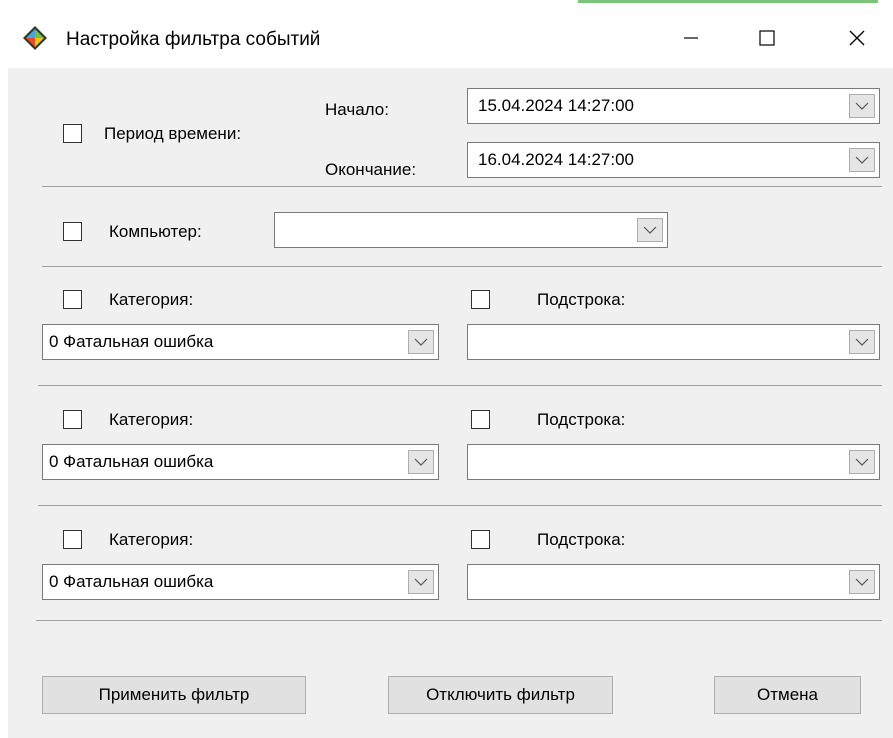 Image resolution: width=893 pixels, height=738 pixels. I want to click on start-date-value: 15.04.2024 14:27:00, so click(556, 105).